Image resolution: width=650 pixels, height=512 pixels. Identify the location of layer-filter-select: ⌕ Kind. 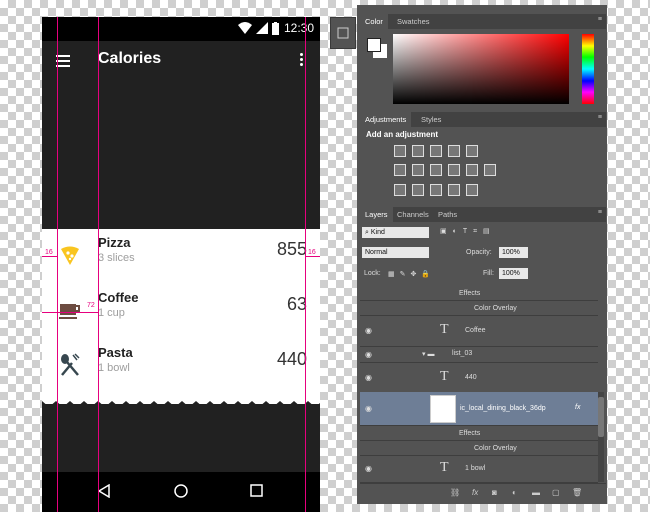
(395, 232).